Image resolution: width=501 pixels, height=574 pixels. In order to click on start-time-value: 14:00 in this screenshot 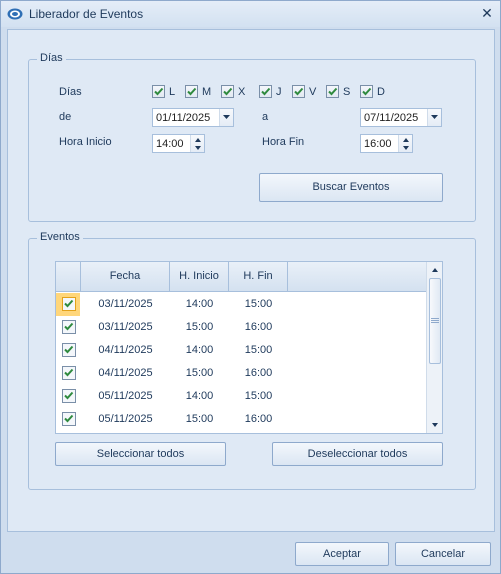, I will do `click(170, 144)`.